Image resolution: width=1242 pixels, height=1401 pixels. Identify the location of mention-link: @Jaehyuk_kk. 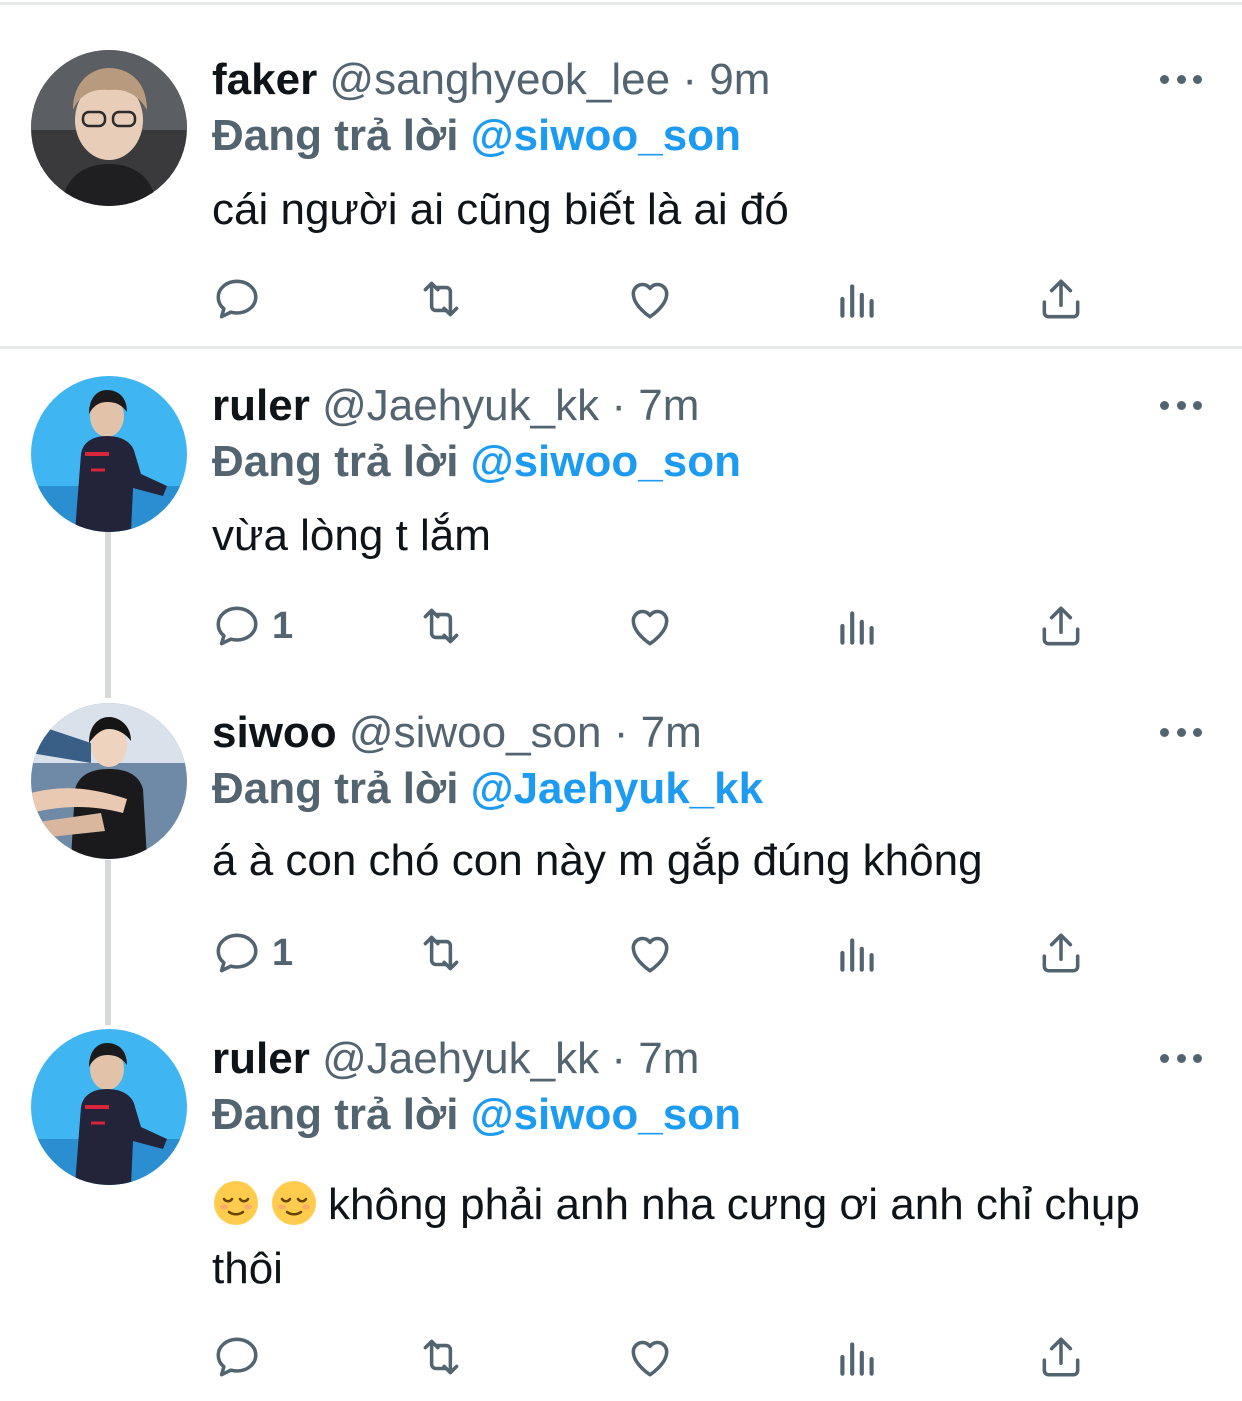
(617, 788).